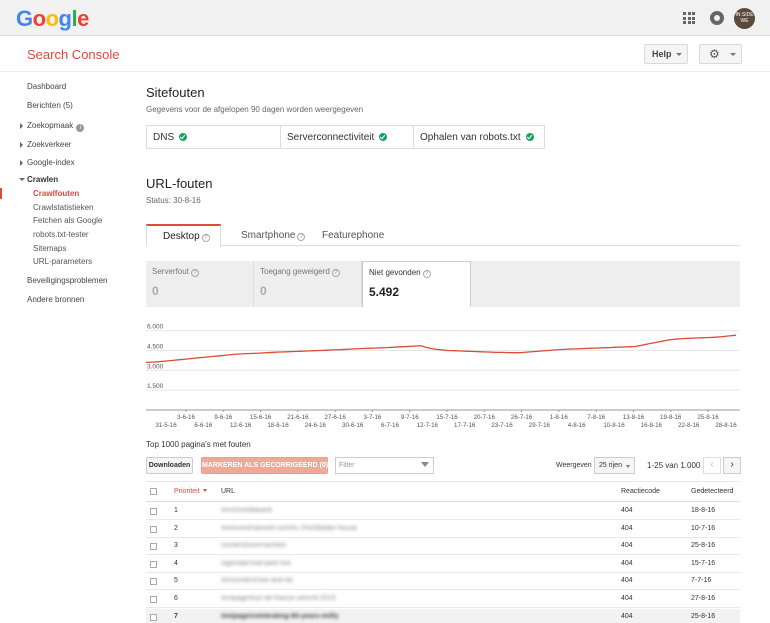 Image resolution: width=770 pixels, height=623 pixels. What do you see at coordinates (479, 137) in the screenshot?
I see `status-cell-robots: Ophalen van robots.txt` at bounding box center [479, 137].